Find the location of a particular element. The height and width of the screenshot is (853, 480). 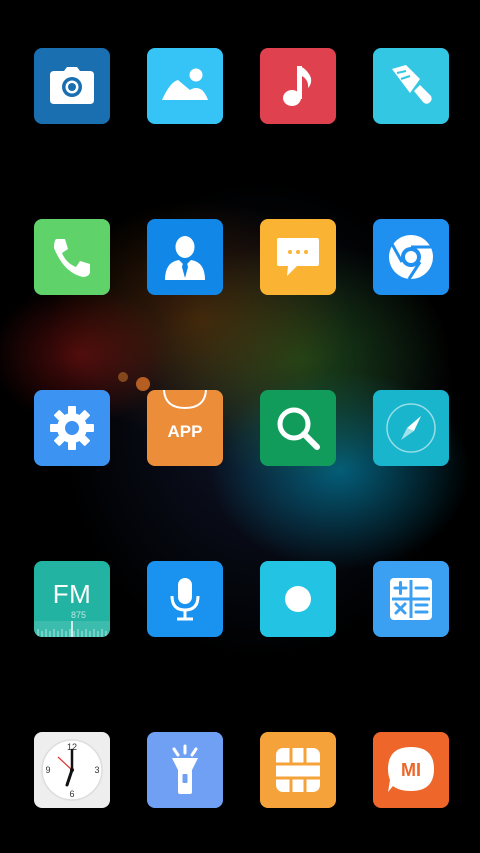

calculator-icon is located at coordinates (411, 599).